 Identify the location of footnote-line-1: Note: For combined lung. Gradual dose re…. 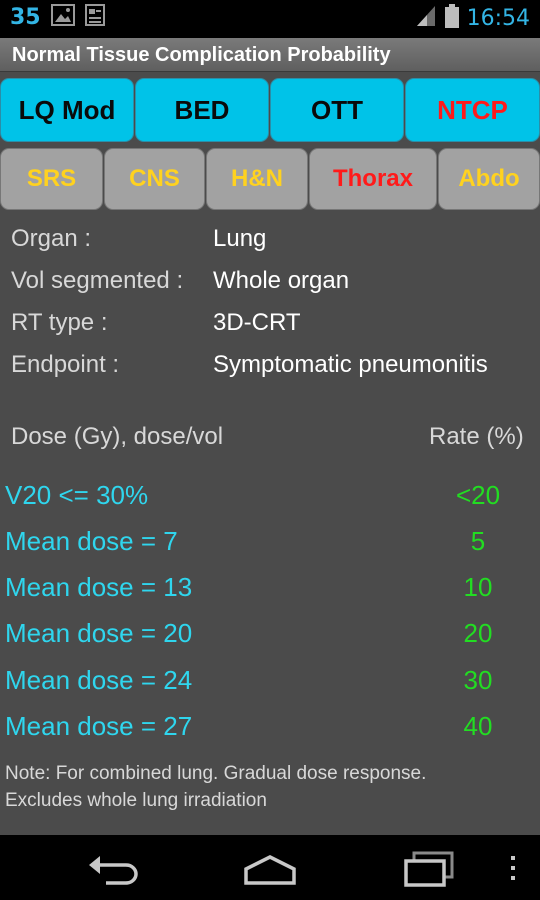
(216, 773).